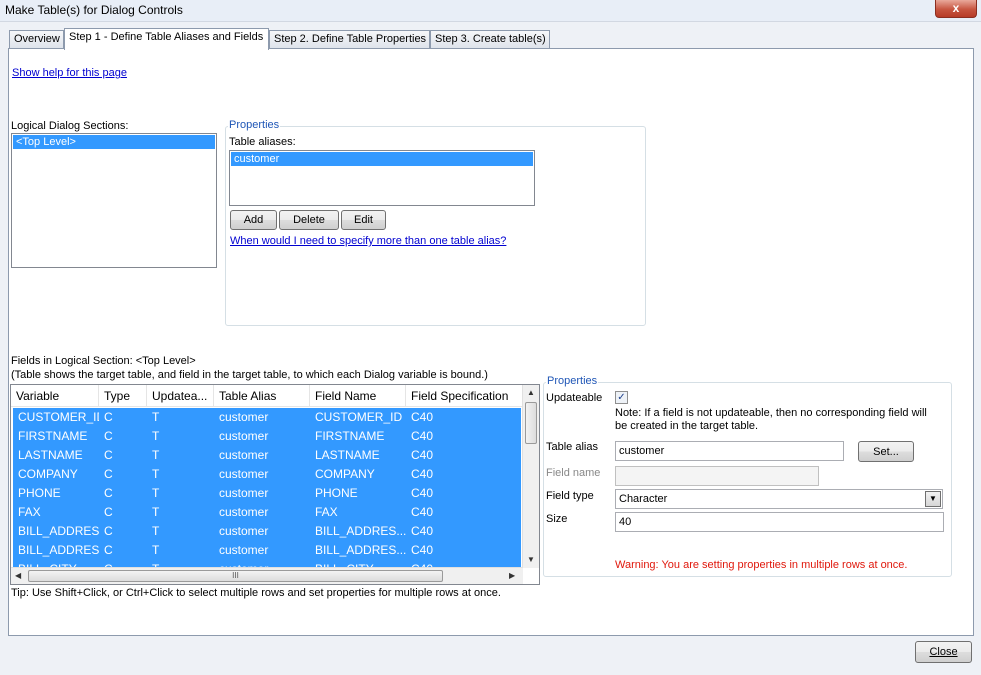  What do you see at coordinates (464, 396) in the screenshot?
I see `column-header-field-spec: Field Specification` at bounding box center [464, 396].